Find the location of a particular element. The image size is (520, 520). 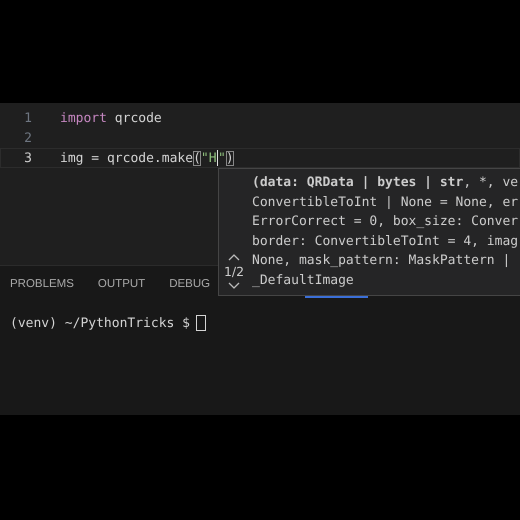

text-cursor is located at coordinates (217, 158).